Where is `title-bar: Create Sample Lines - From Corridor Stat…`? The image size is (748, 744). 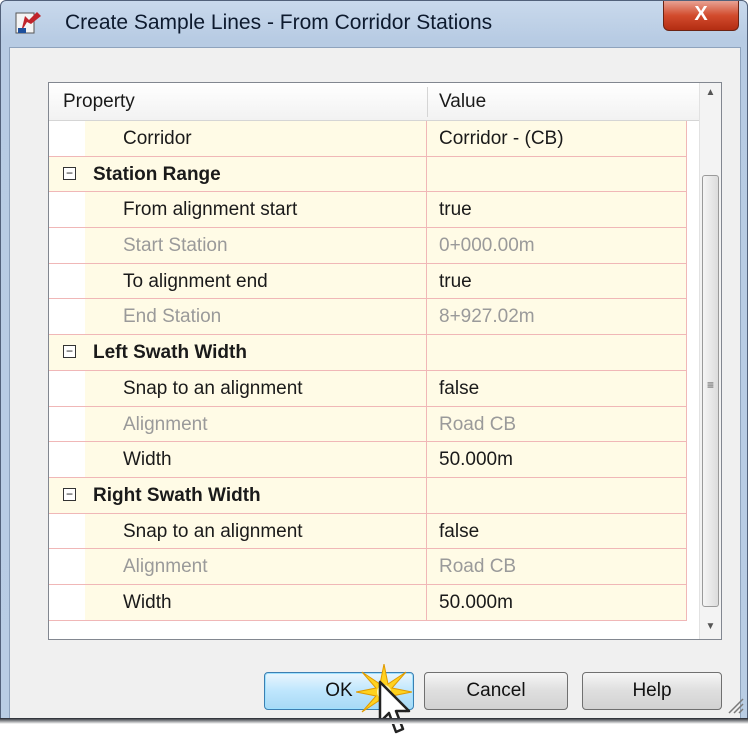
title-bar: Create Sample Lines - From Corridor Stat… is located at coordinates (374, 24).